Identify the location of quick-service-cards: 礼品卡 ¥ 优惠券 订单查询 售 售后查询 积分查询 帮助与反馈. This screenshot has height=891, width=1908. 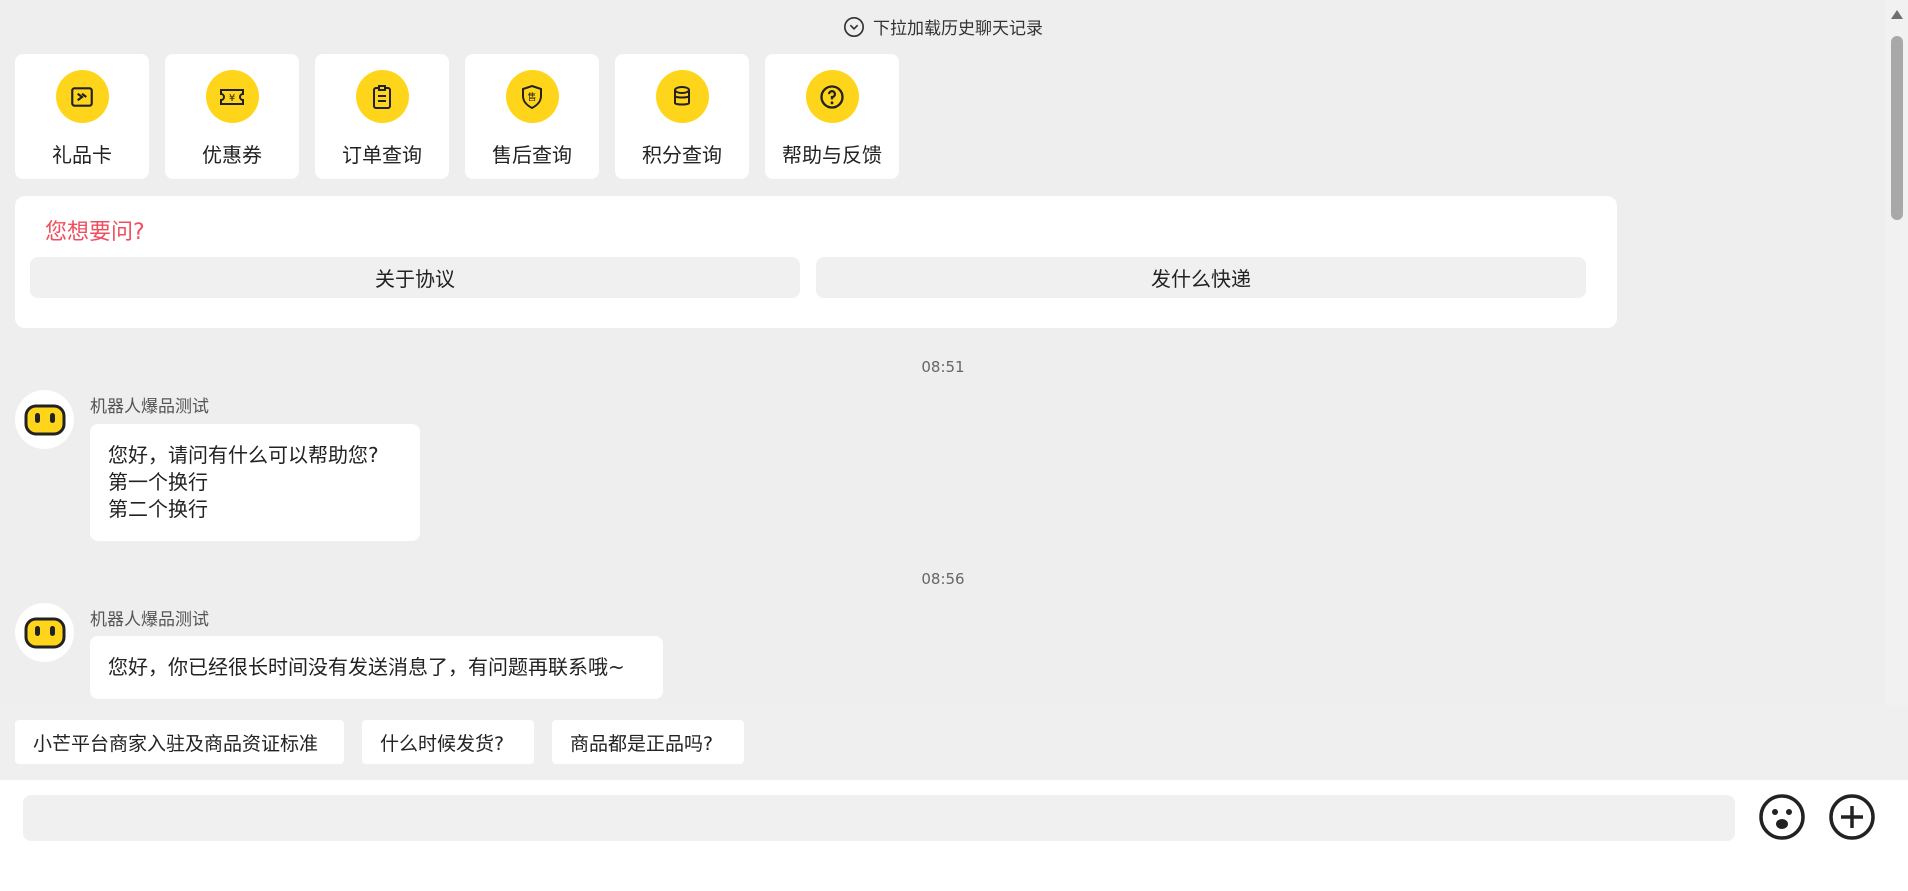
(457, 116).